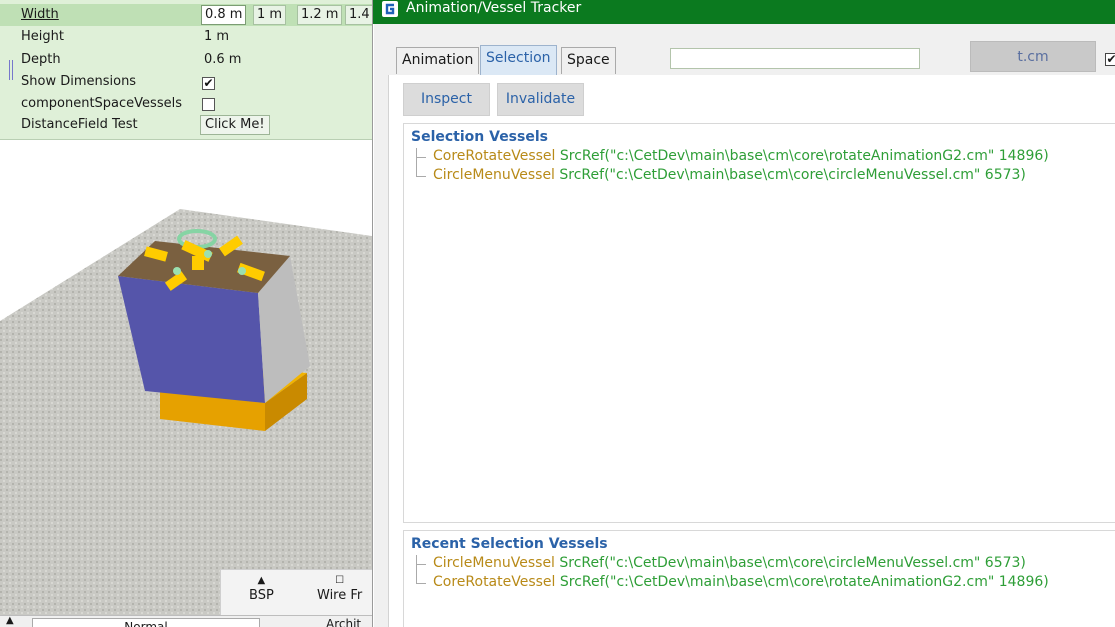 This screenshot has height=627, width=1115. What do you see at coordinates (261, 580) in the screenshot?
I see `bsp-icon: ▲` at bounding box center [261, 580].